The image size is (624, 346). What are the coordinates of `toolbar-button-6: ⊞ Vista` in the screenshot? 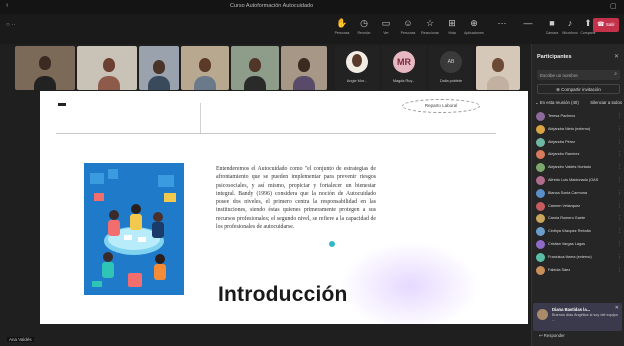 It's located at (452, 29).